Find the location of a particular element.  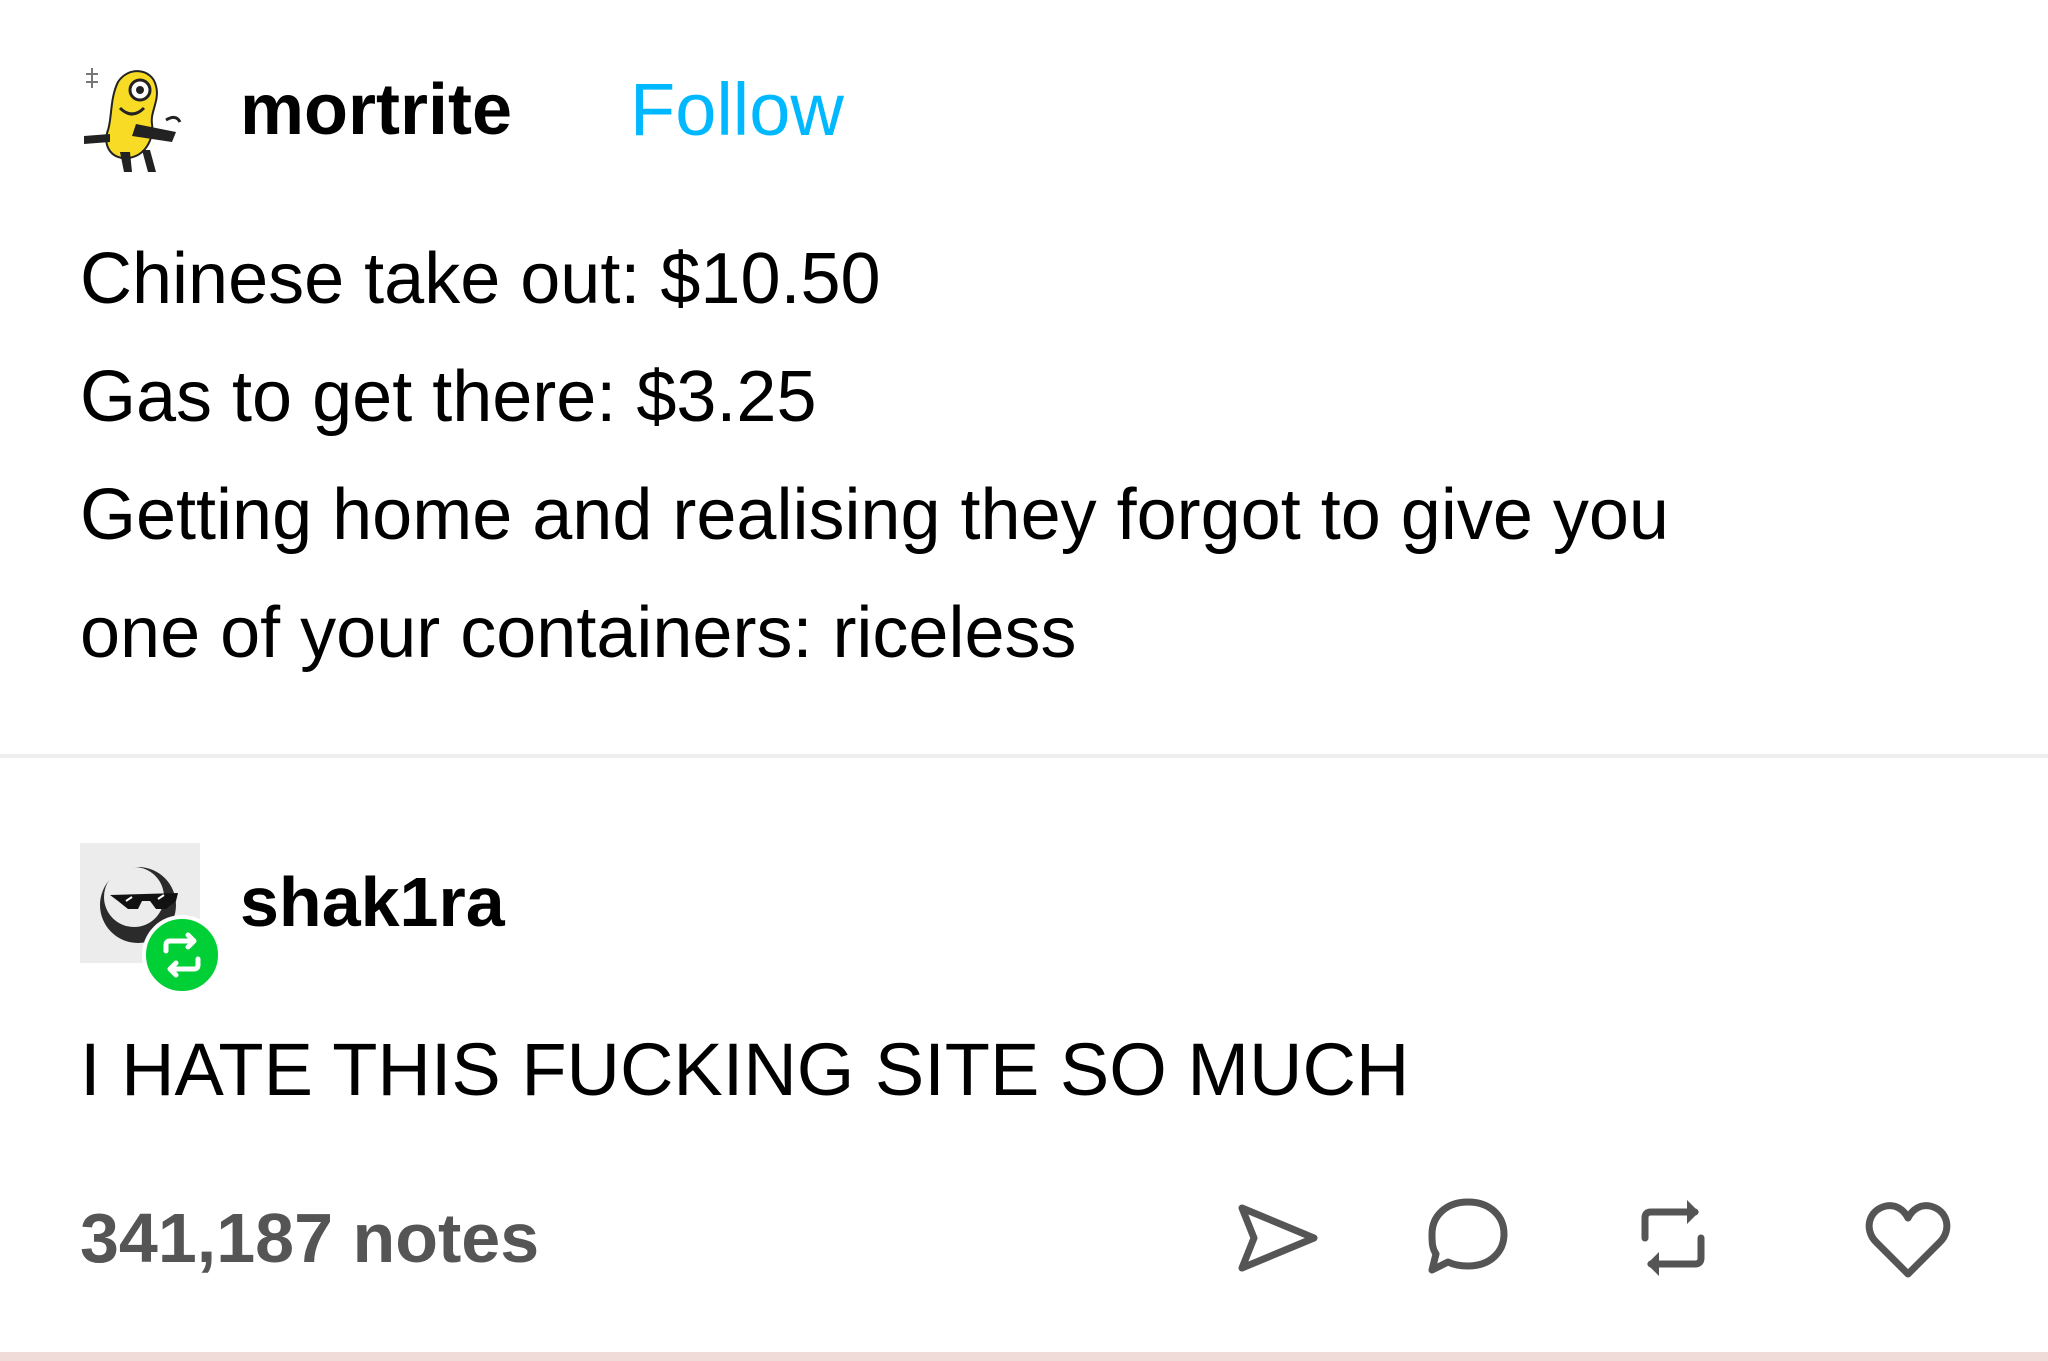

post-line: Gas to get there: $3.25 is located at coordinates (448, 397).